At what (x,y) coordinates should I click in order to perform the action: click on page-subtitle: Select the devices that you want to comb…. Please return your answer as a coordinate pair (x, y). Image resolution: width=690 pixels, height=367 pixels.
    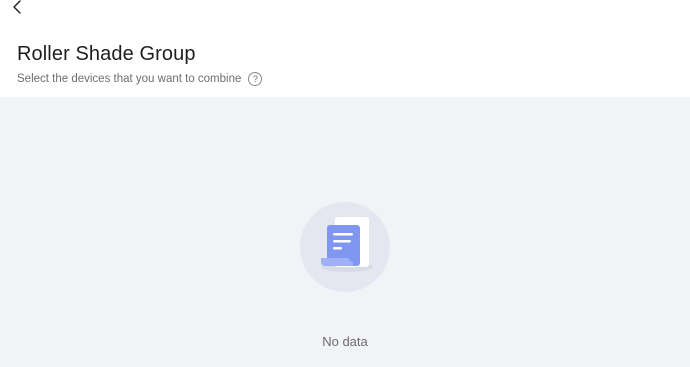
    Looking at the image, I should click on (129, 79).